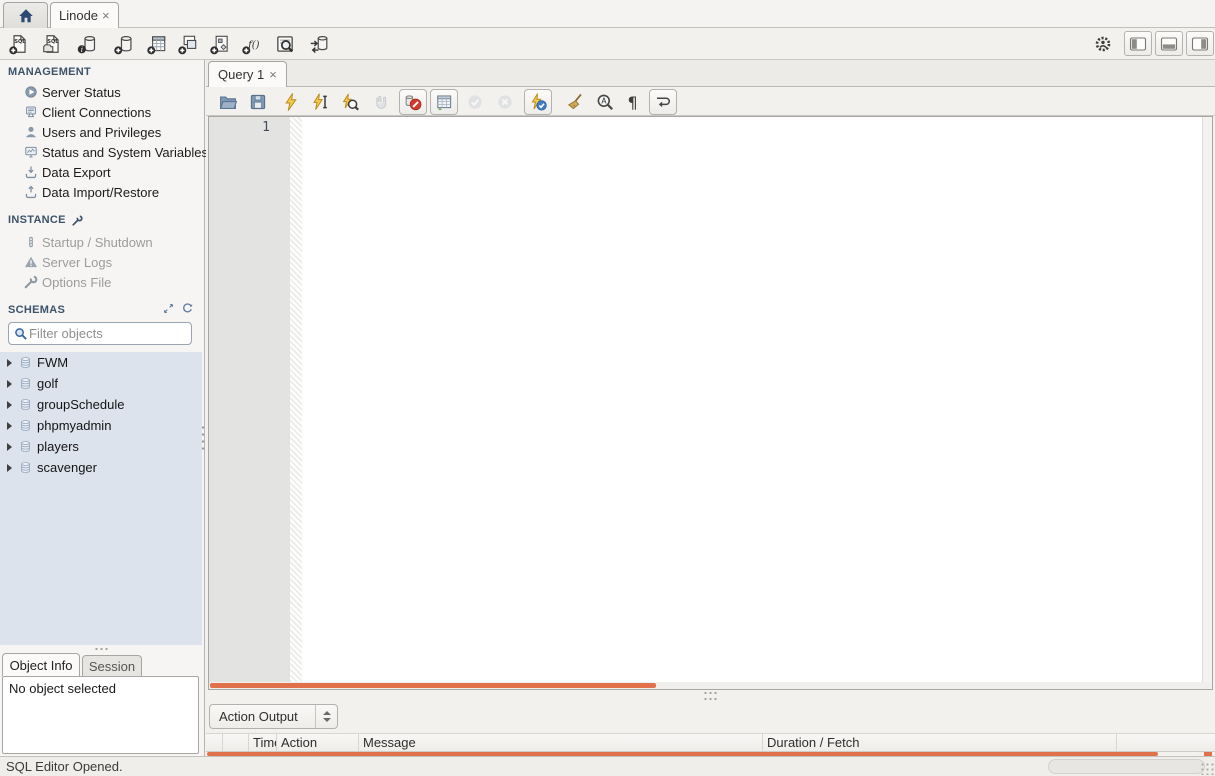 This screenshot has height=776, width=1215. I want to click on sidebar-item-label: Startup / Shutdown, so click(97, 242).